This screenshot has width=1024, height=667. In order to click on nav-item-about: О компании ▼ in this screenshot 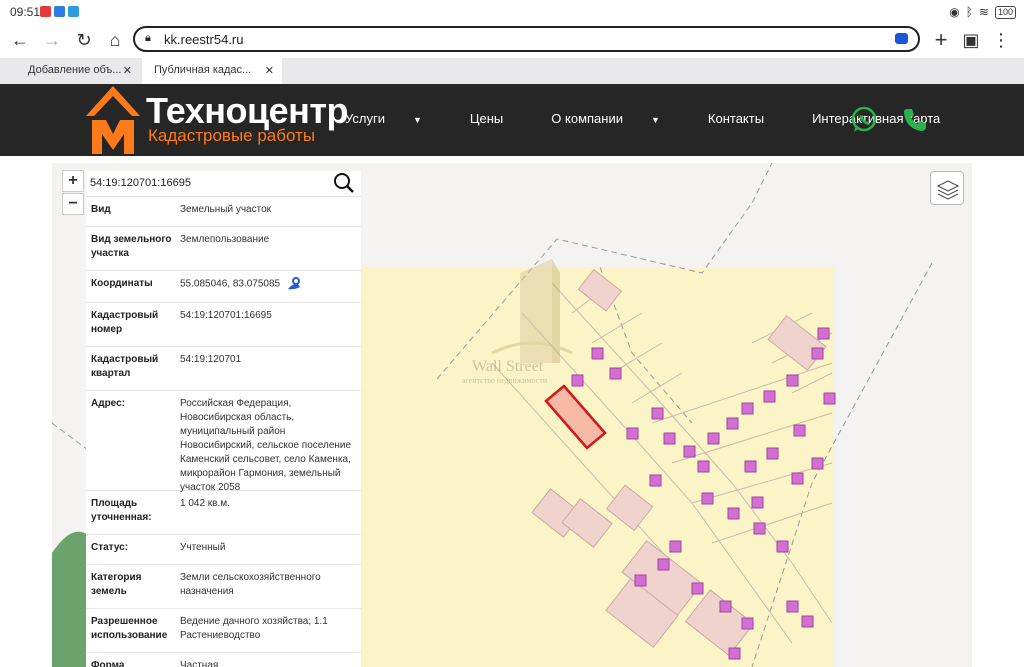, I will do `click(617, 118)`.